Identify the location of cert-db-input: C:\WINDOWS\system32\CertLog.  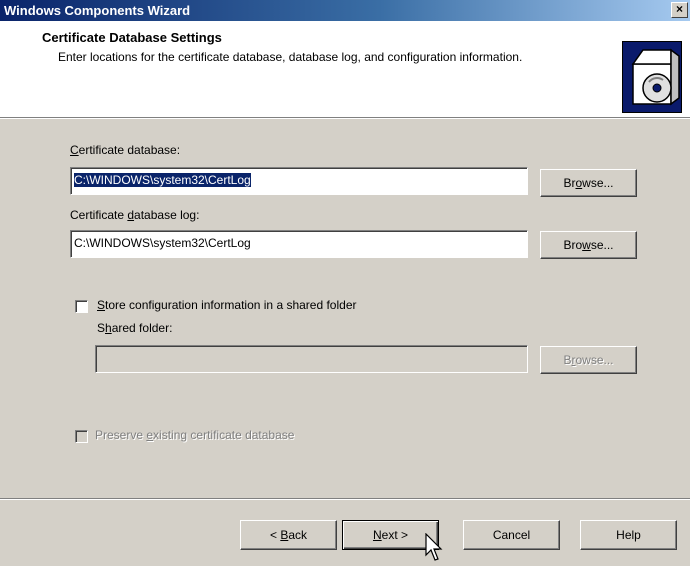
(299, 181).